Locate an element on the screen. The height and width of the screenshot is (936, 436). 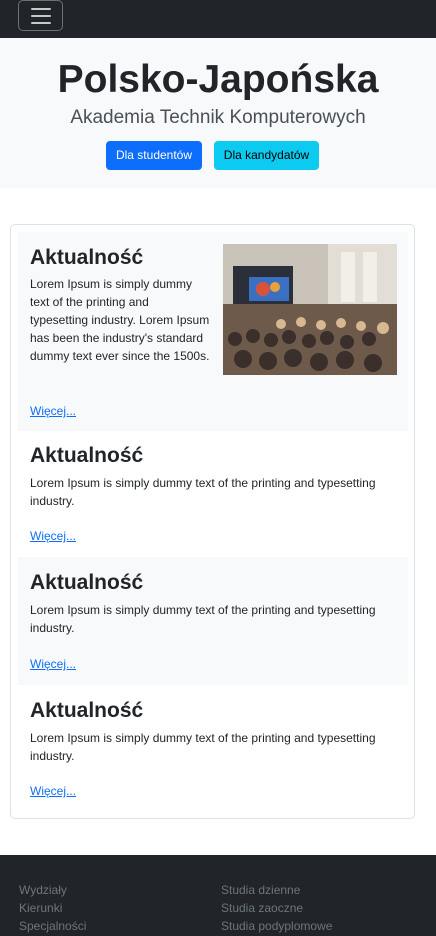
footer-link: Studia dzienne is located at coordinates (276, 890).